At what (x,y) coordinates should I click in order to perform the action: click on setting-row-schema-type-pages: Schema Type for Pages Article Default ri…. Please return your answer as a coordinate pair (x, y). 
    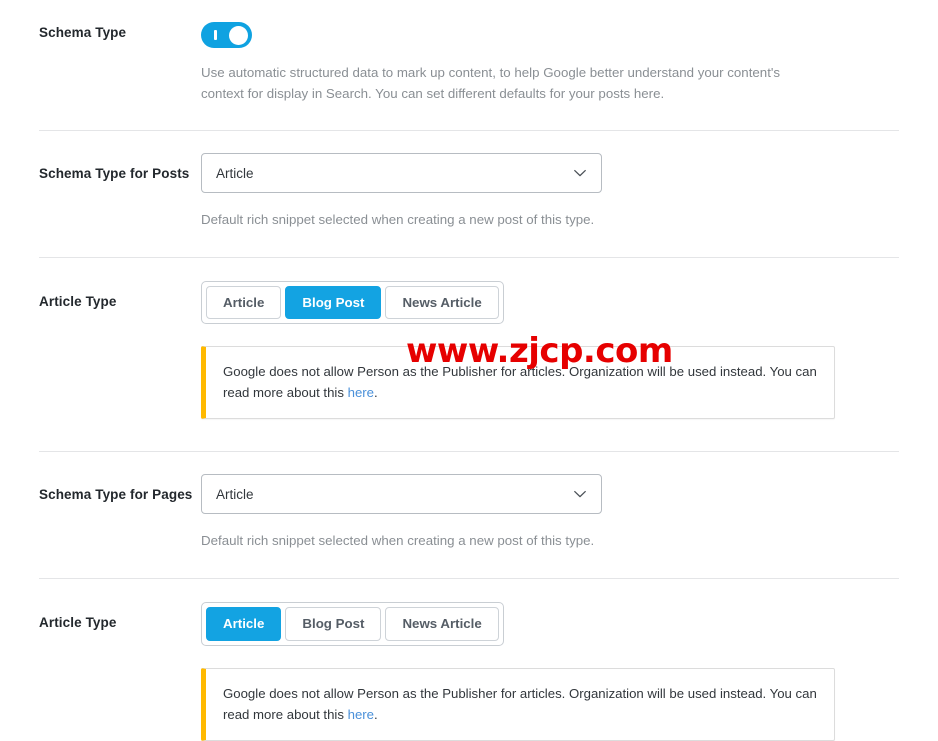
    Looking at the image, I should click on (469, 501).